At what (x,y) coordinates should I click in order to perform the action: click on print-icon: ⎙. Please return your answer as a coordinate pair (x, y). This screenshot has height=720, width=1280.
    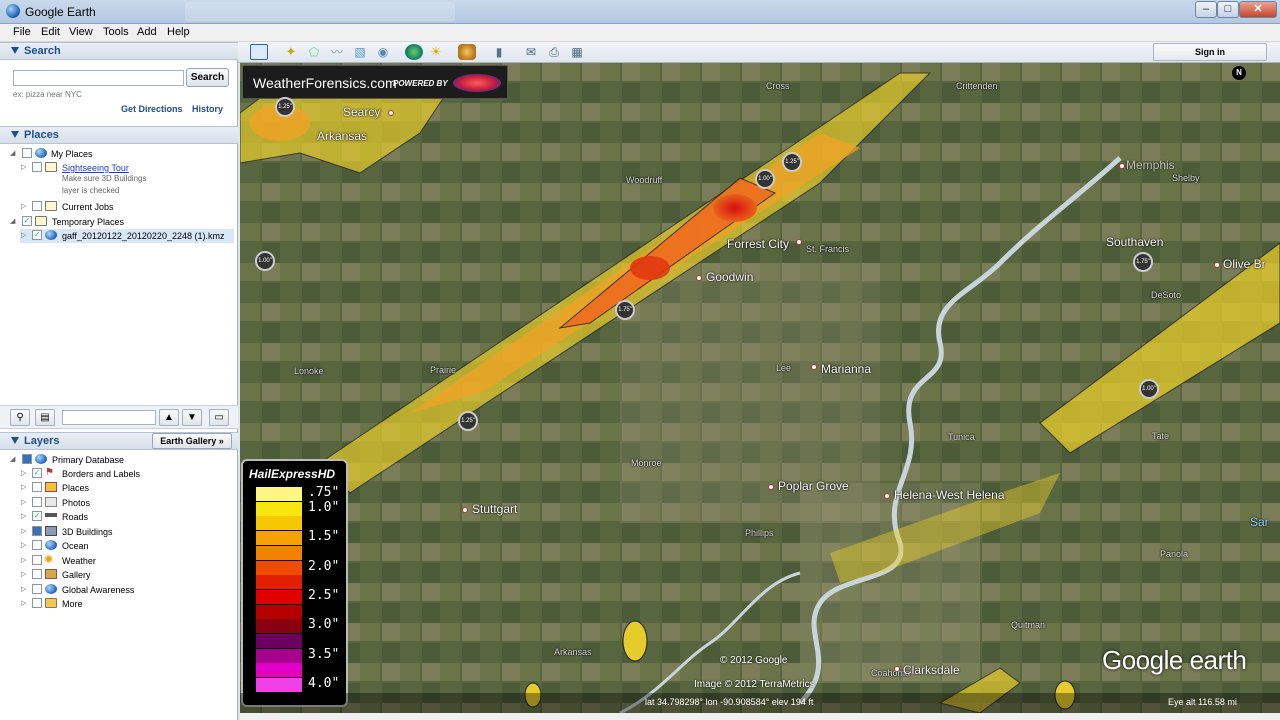
    Looking at the image, I should click on (554, 52).